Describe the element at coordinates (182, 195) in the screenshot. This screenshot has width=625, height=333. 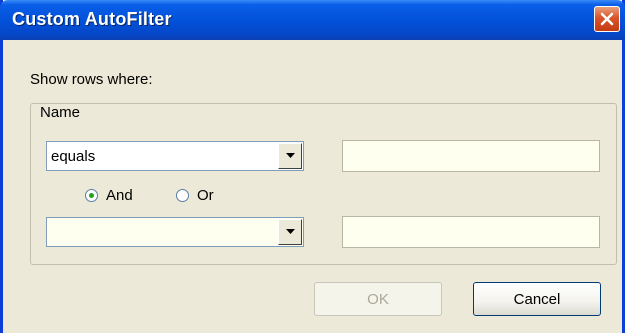
I see `or-radio-circle` at that location.